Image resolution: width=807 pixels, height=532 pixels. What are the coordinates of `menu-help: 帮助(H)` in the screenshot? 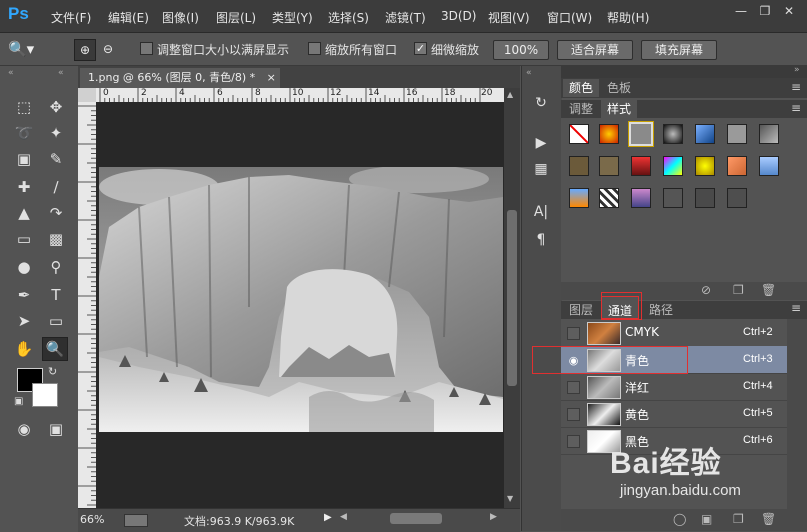 It's located at (628, 17).